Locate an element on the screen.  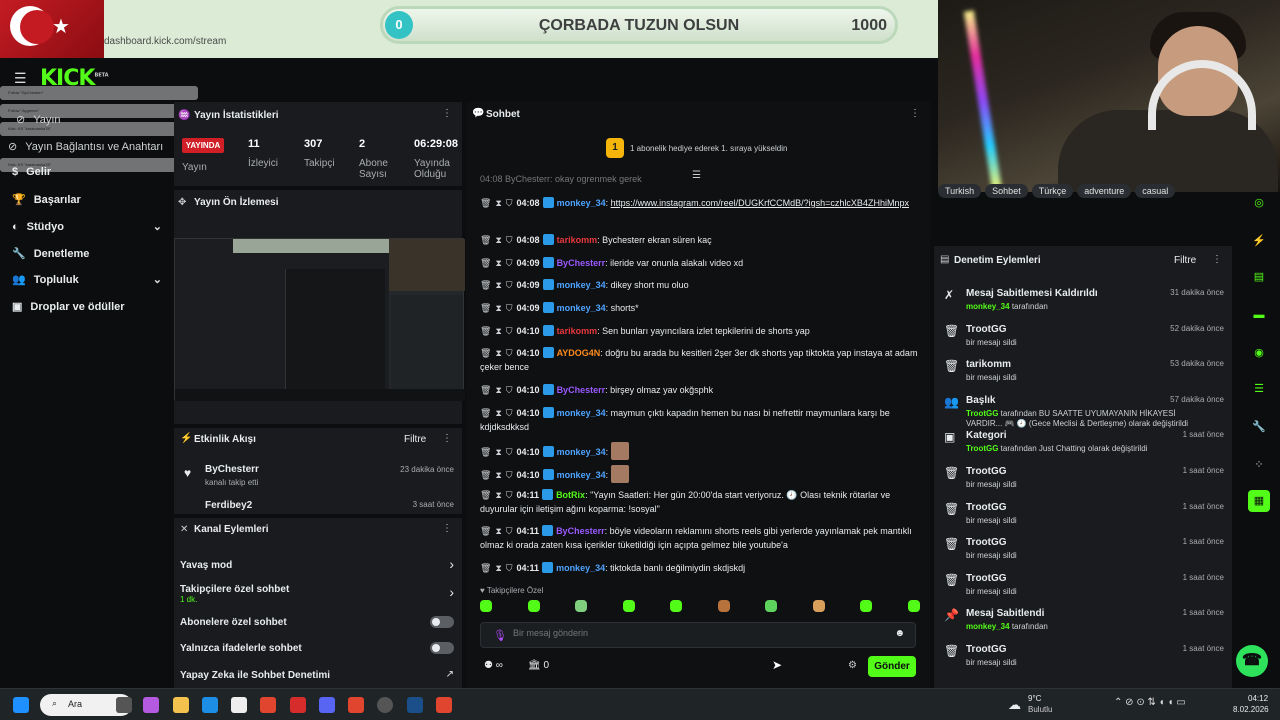
windows-start-icon is located at coordinates (21, 705).